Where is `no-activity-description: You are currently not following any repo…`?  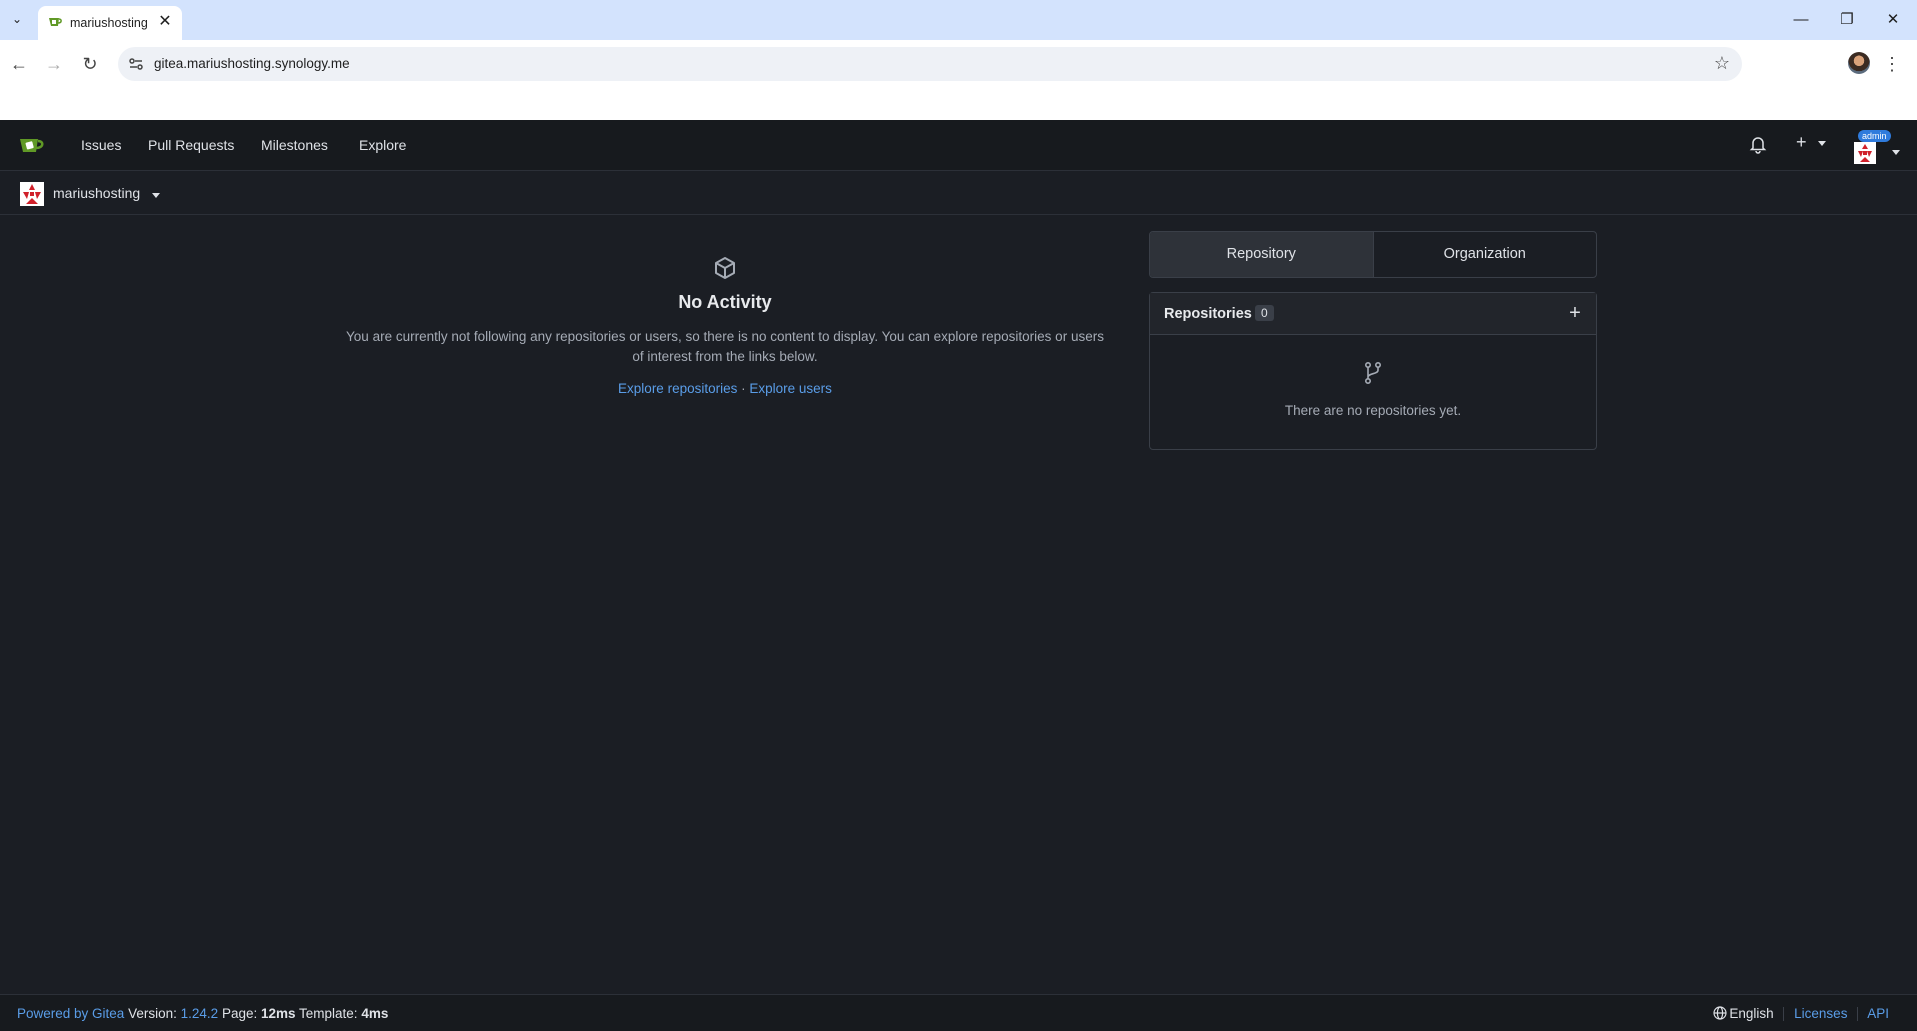 no-activity-description: You are currently not following any repo… is located at coordinates (725, 346).